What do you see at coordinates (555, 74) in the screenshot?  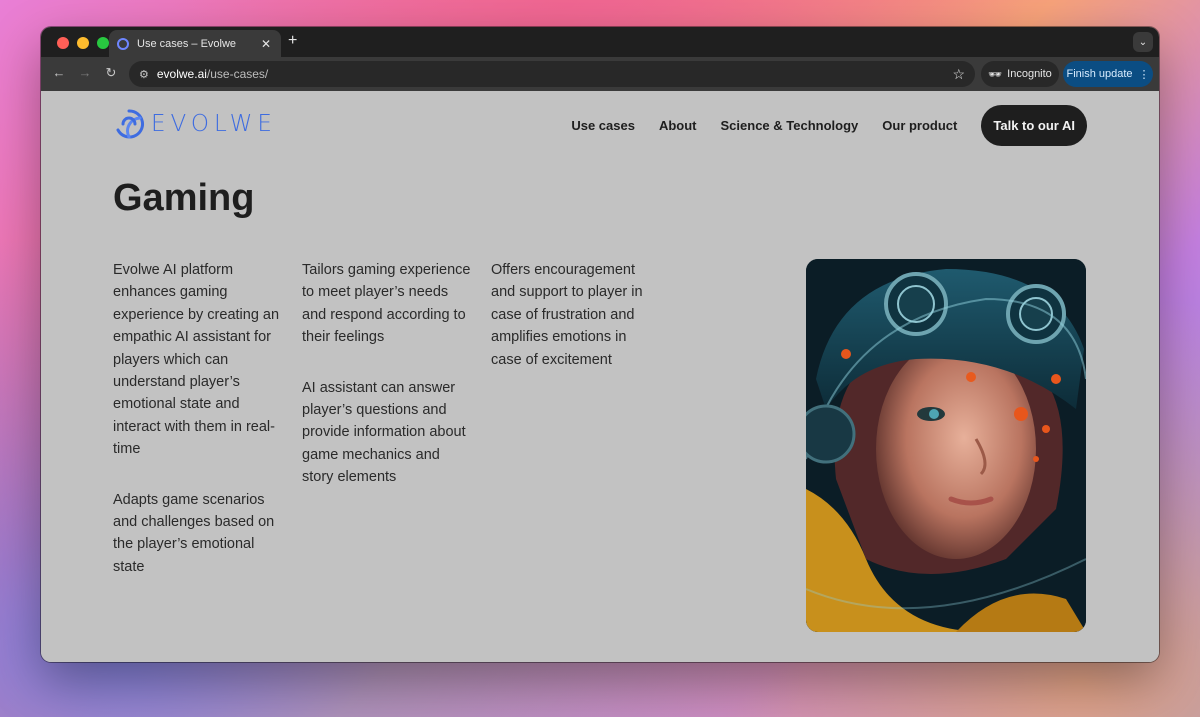 I see `url-text: evolwe.ai/use-cases/` at bounding box center [555, 74].